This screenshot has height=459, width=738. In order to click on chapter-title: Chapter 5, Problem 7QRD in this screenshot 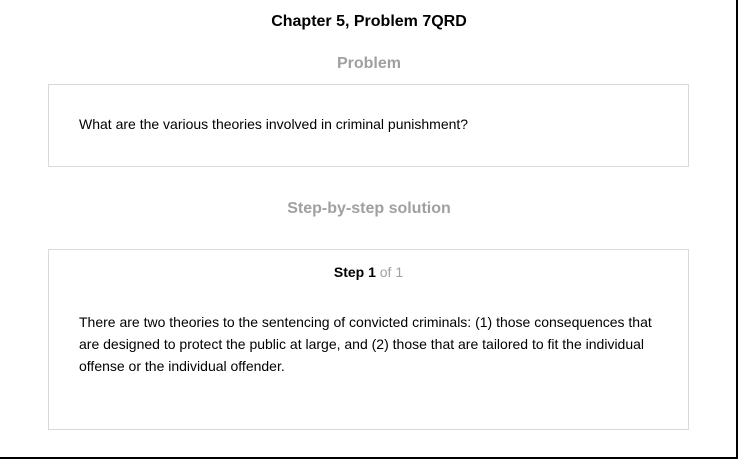, I will do `click(369, 21)`.